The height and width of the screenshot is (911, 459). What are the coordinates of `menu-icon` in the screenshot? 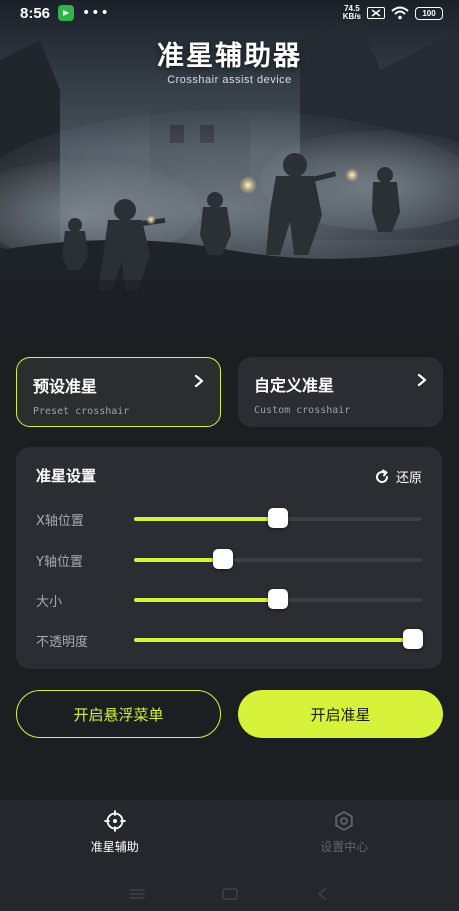 It's located at (137, 894).